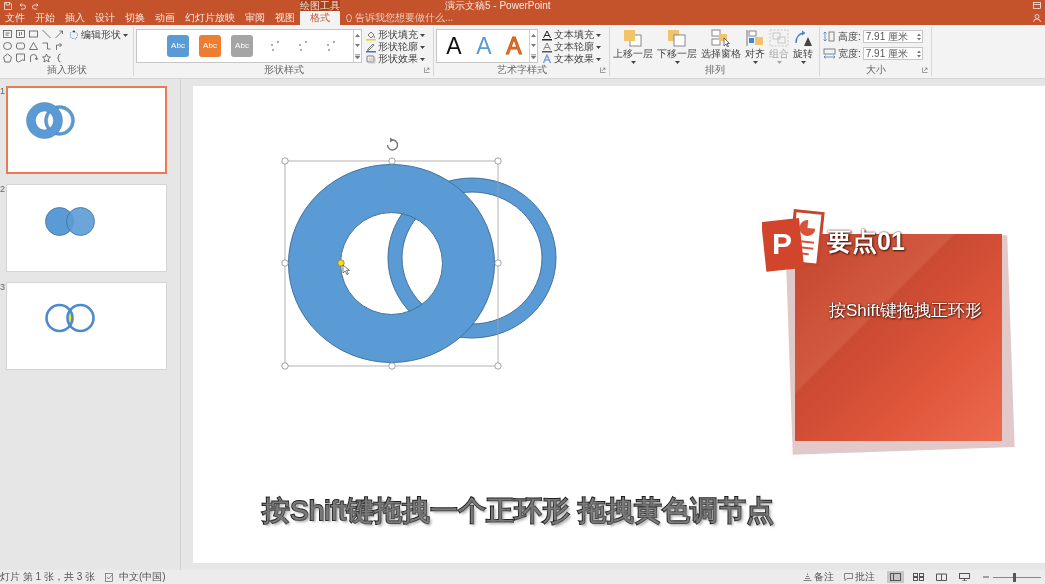 This screenshot has width=1045, height=584. Describe the element at coordinates (518, 510) in the screenshot. I see `caption-text: 按Shift键拖拽一个正环形 拖拽黄色调节点` at that location.